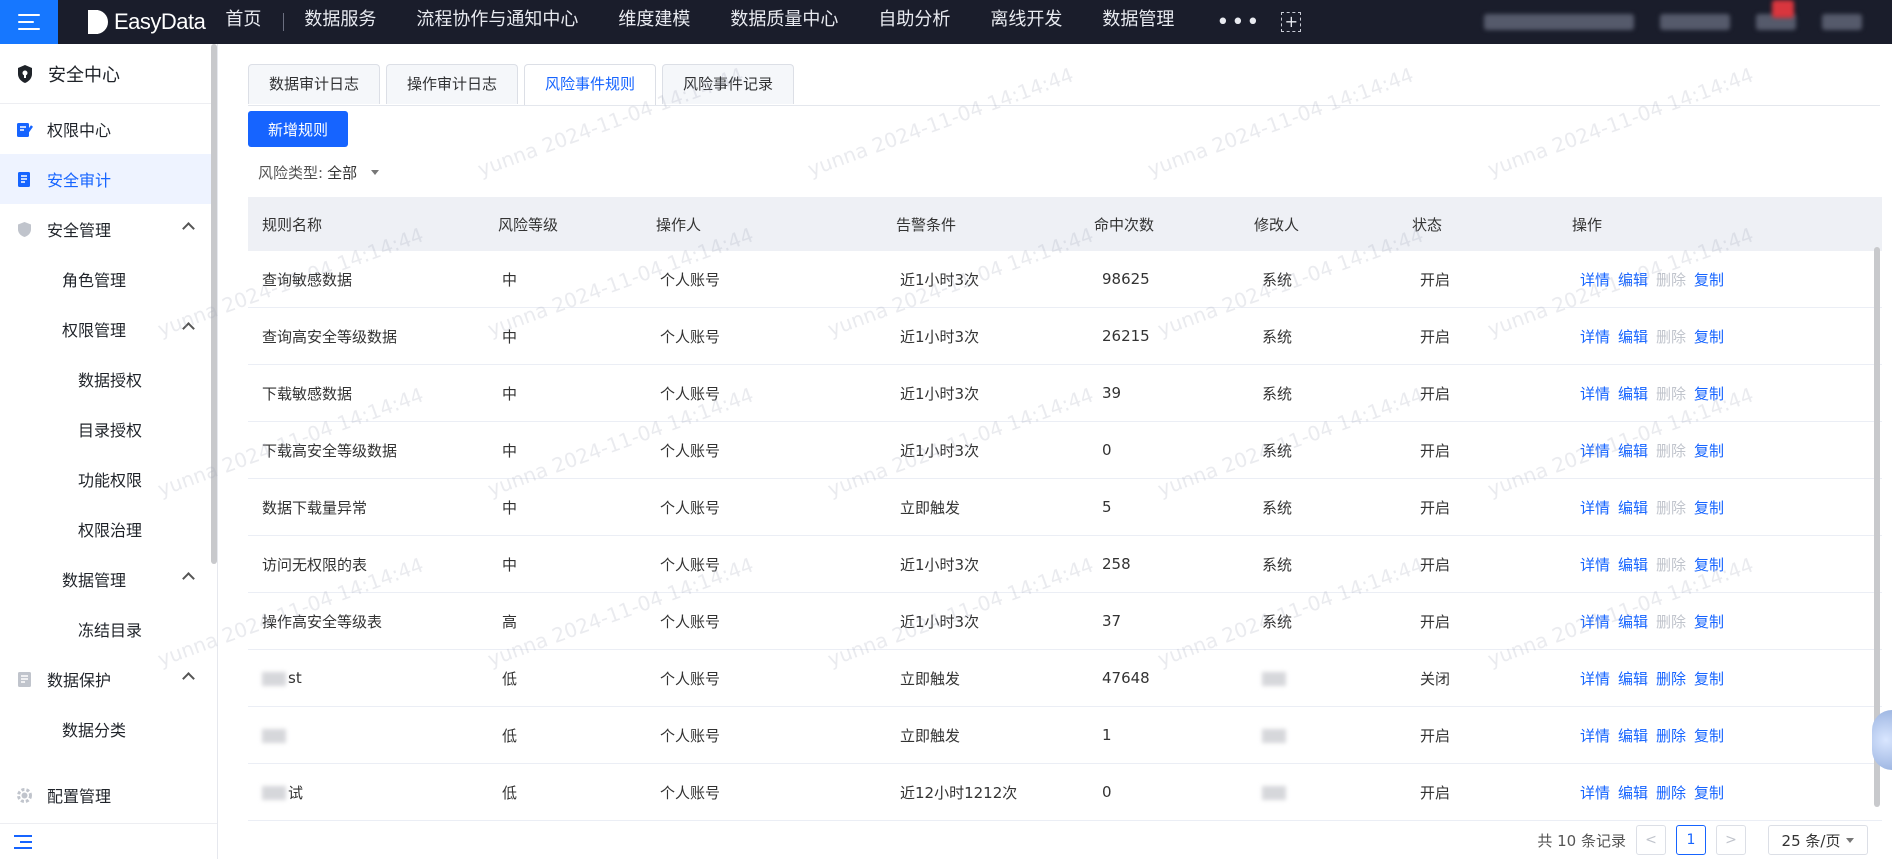  Describe the element at coordinates (1651, 840) in the screenshot. I see `prev-page-button: <` at that location.